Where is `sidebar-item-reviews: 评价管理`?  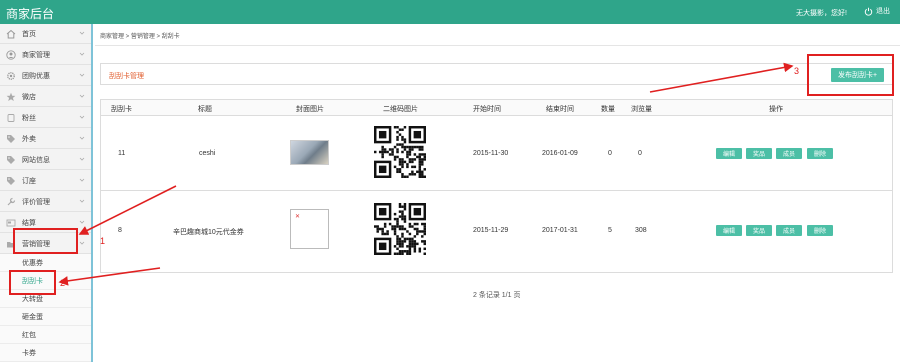
sidebar-item-reviews: 评价管理 is located at coordinates (45, 202).